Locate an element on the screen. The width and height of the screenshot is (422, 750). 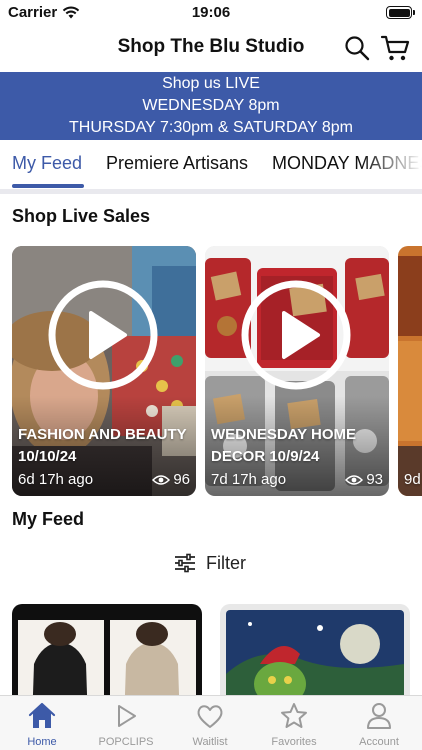
nav-bar: Shop The Blu Studio is located at coordinates (211, 49).